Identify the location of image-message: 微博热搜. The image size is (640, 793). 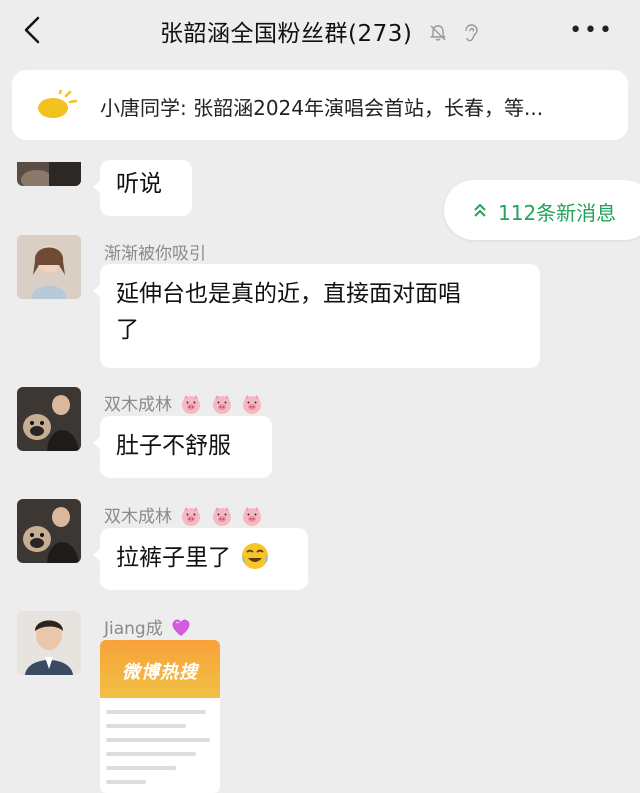
(160, 716).